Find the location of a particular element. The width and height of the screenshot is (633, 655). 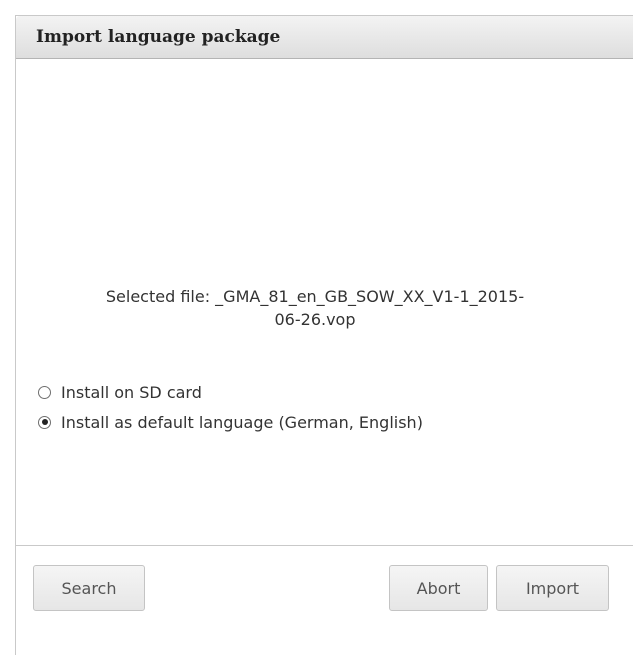

radio-unchecked-icon is located at coordinates (44, 392).